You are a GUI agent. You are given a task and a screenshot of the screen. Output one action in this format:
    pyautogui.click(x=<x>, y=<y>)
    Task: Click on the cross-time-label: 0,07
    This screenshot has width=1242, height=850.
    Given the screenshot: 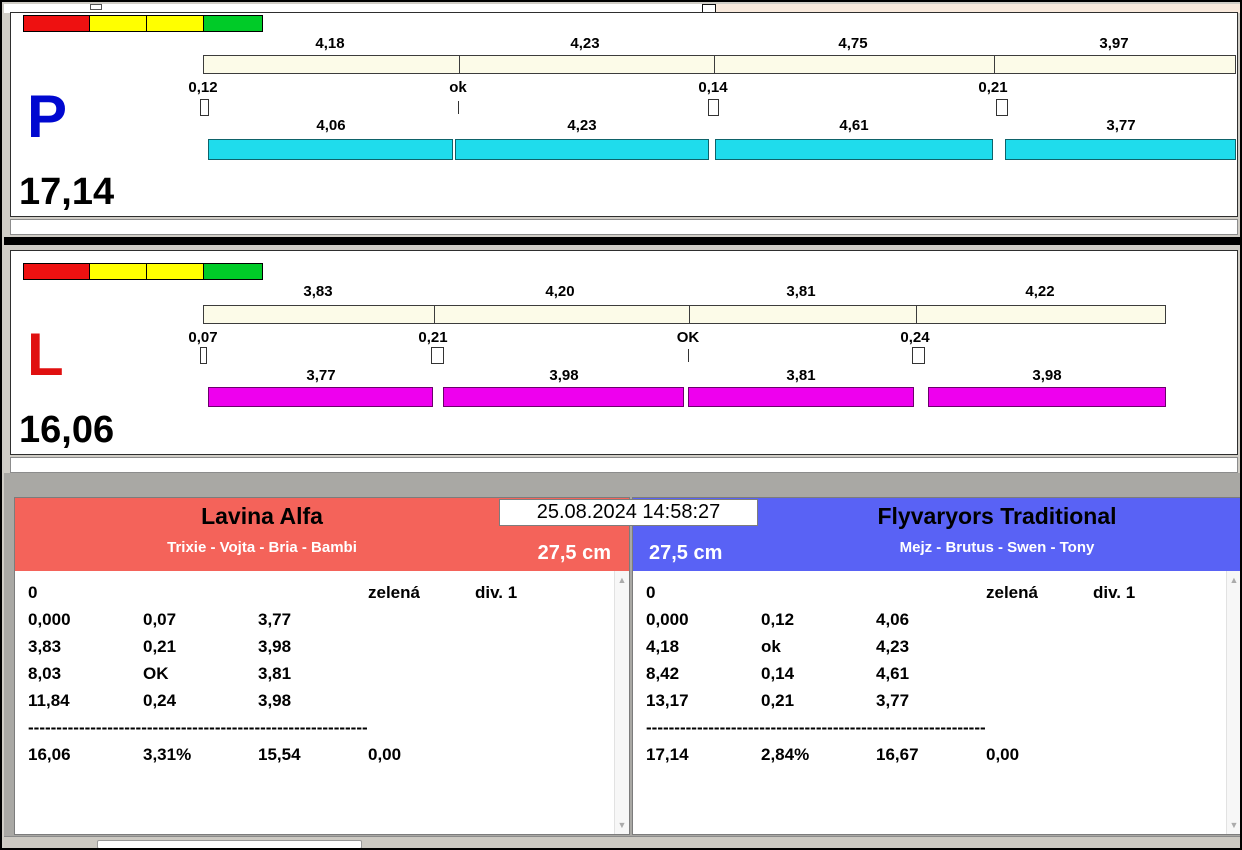 What is the action you would take?
    pyautogui.click(x=203, y=337)
    